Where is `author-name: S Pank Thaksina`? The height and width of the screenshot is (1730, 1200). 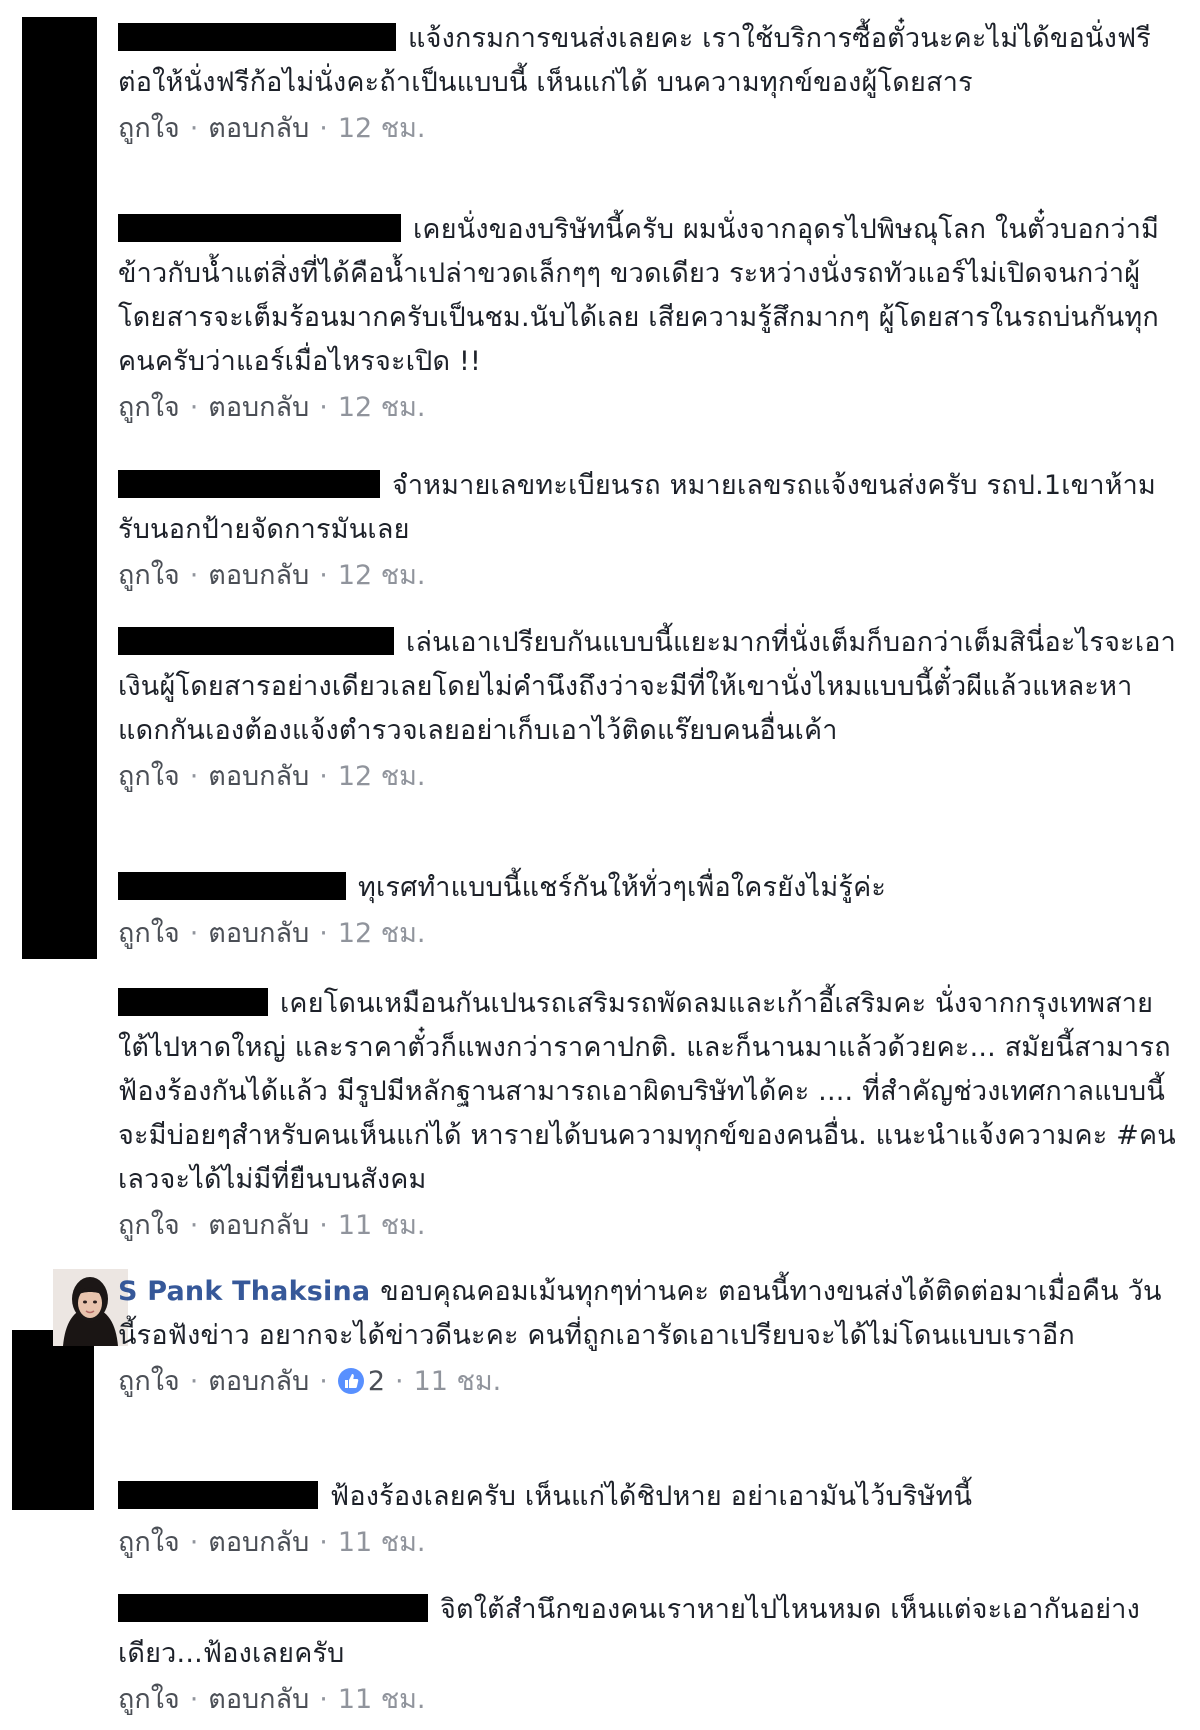
author-name: S Pank Thaksina is located at coordinates (244, 1291).